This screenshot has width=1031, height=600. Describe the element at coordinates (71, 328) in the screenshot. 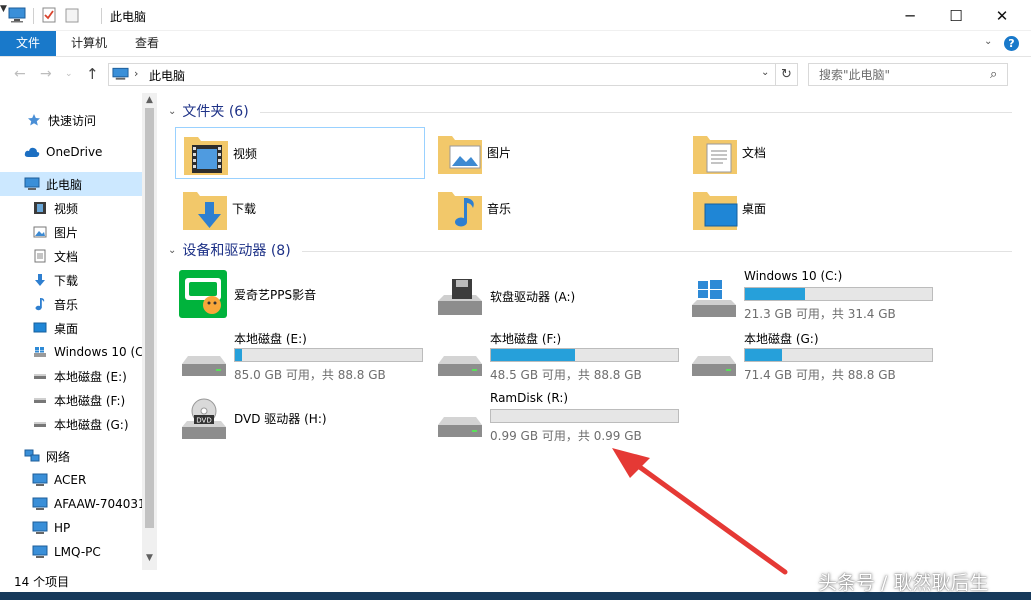

I see `sidebar-item-desktop: 桌面` at that location.